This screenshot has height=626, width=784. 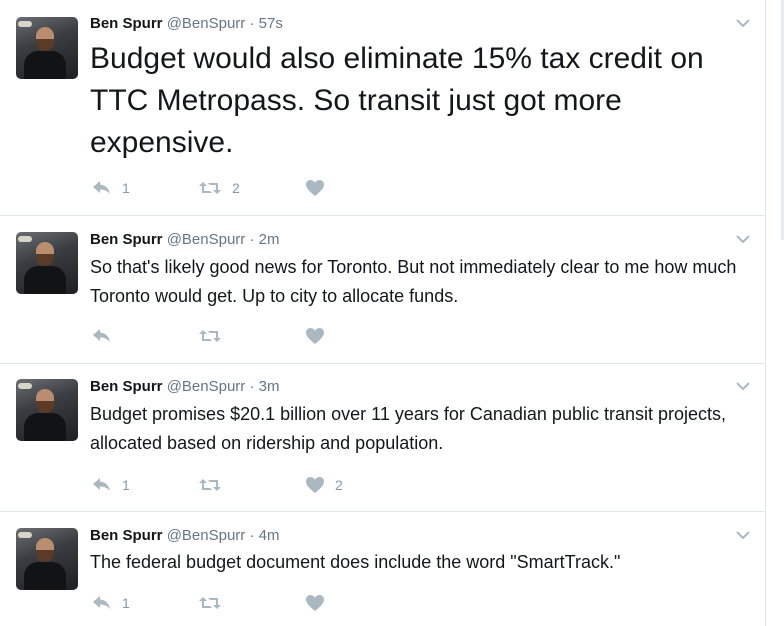 I want to click on tweet-header: Ben Spurr @BenSpurr · 4m, so click(x=184, y=536).